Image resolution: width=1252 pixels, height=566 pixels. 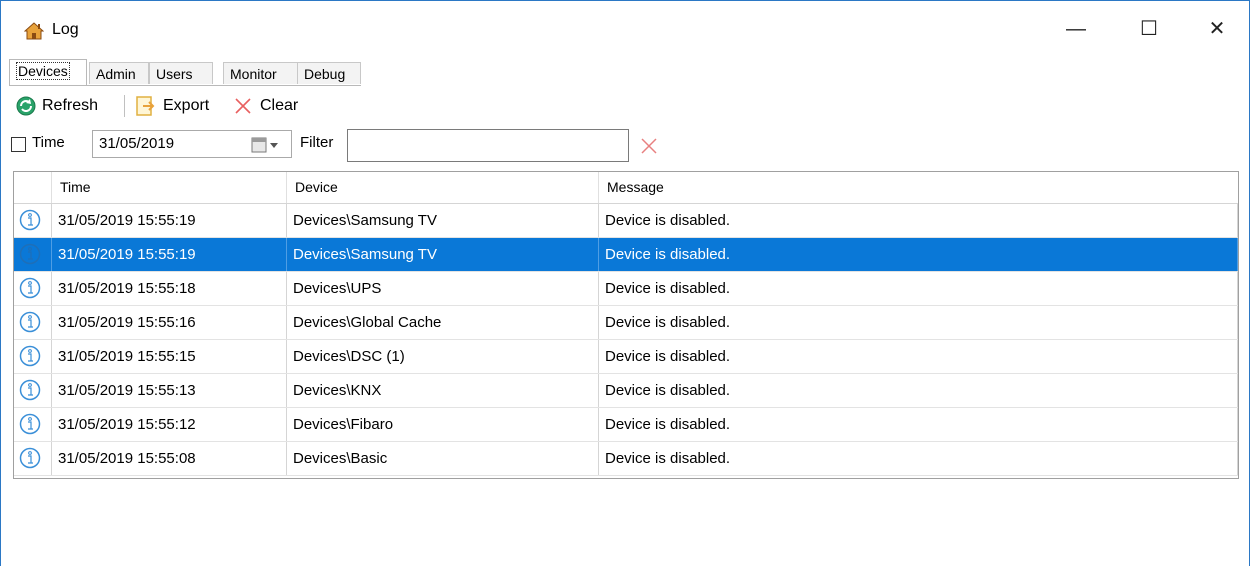 I want to click on tab-debug: Debug, so click(x=329, y=73).